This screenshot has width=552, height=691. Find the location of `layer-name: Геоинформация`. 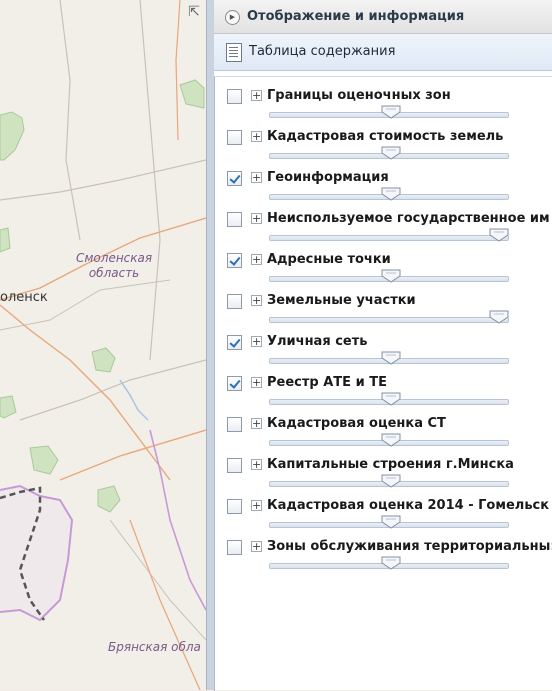

layer-name: Геоинформация is located at coordinates (328, 177).